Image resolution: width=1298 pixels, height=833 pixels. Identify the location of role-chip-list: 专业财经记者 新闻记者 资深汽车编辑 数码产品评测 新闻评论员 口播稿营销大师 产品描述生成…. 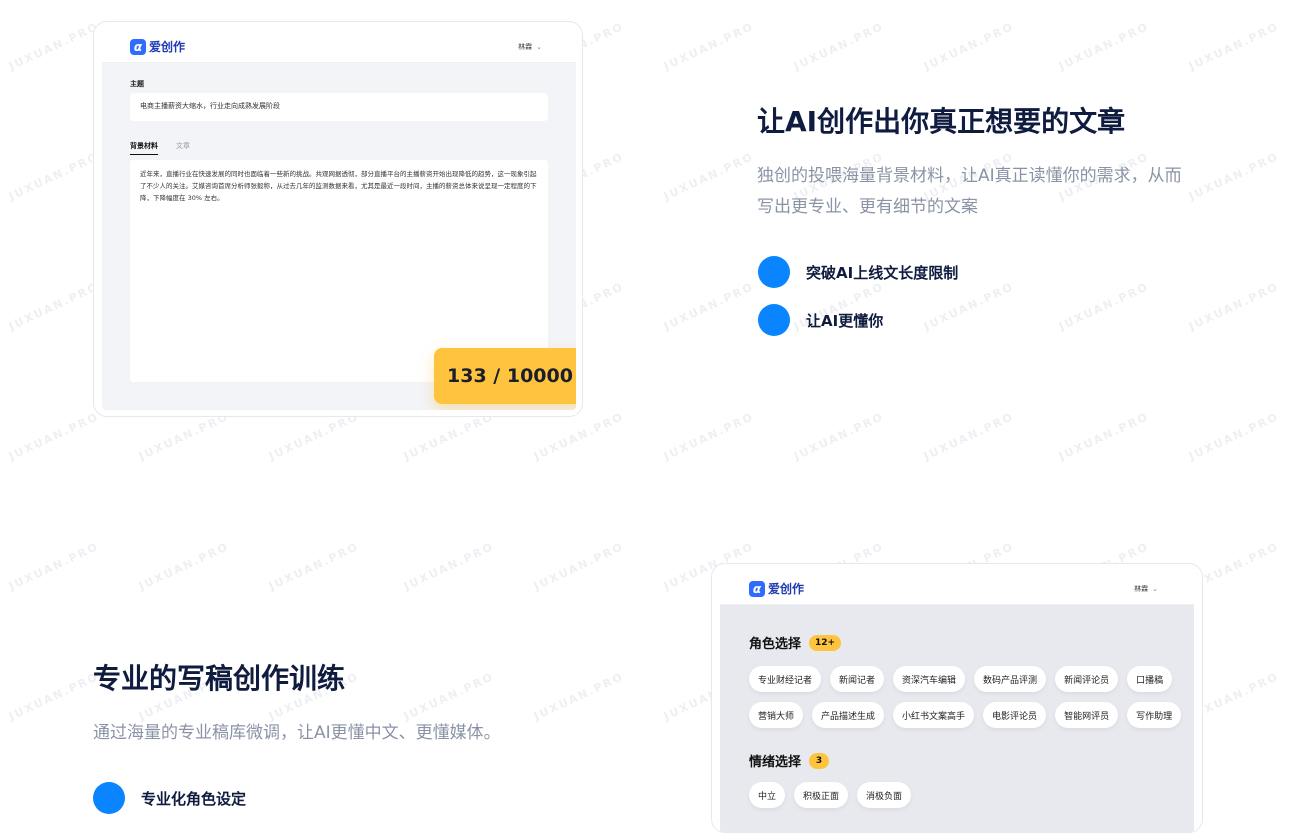
(969, 697).